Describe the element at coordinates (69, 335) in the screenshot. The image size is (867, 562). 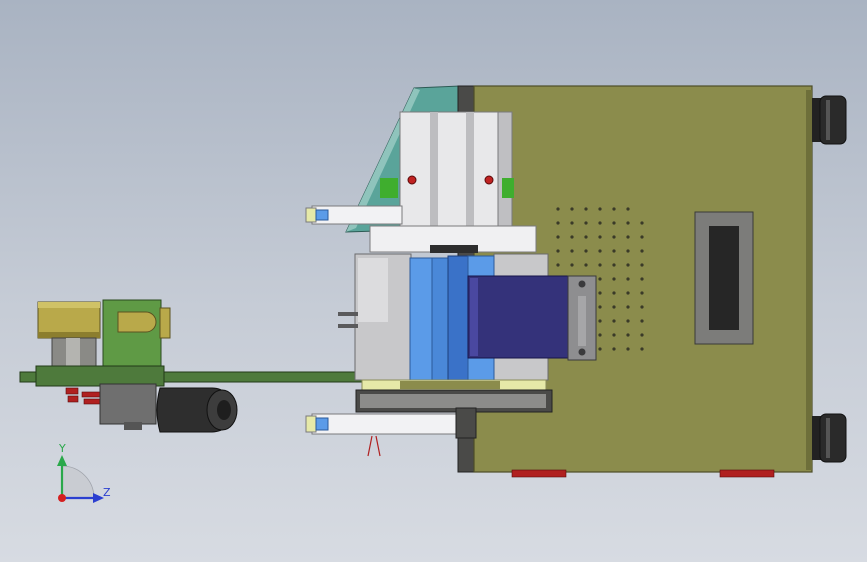
I see `roller-band-bottom` at that location.